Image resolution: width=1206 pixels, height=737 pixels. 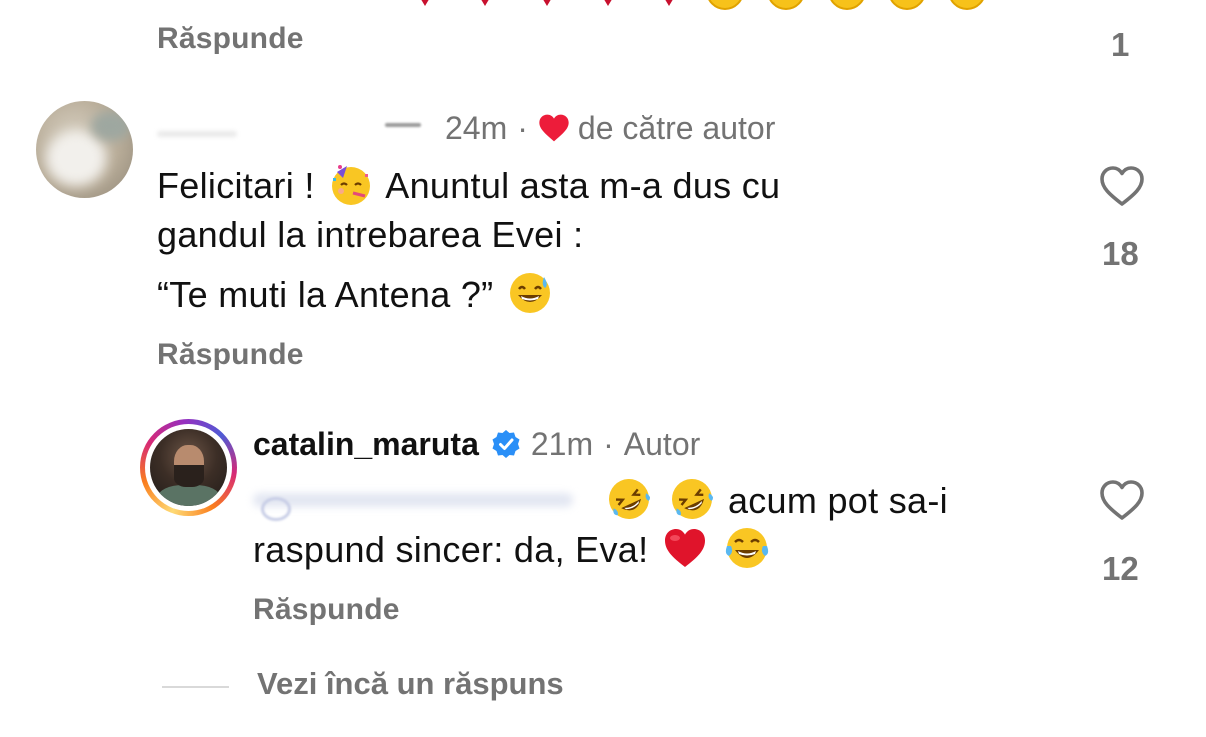 What do you see at coordinates (513, 550) in the screenshot?
I see `comment-text-line: raspund sincer: da, Eva!` at bounding box center [513, 550].